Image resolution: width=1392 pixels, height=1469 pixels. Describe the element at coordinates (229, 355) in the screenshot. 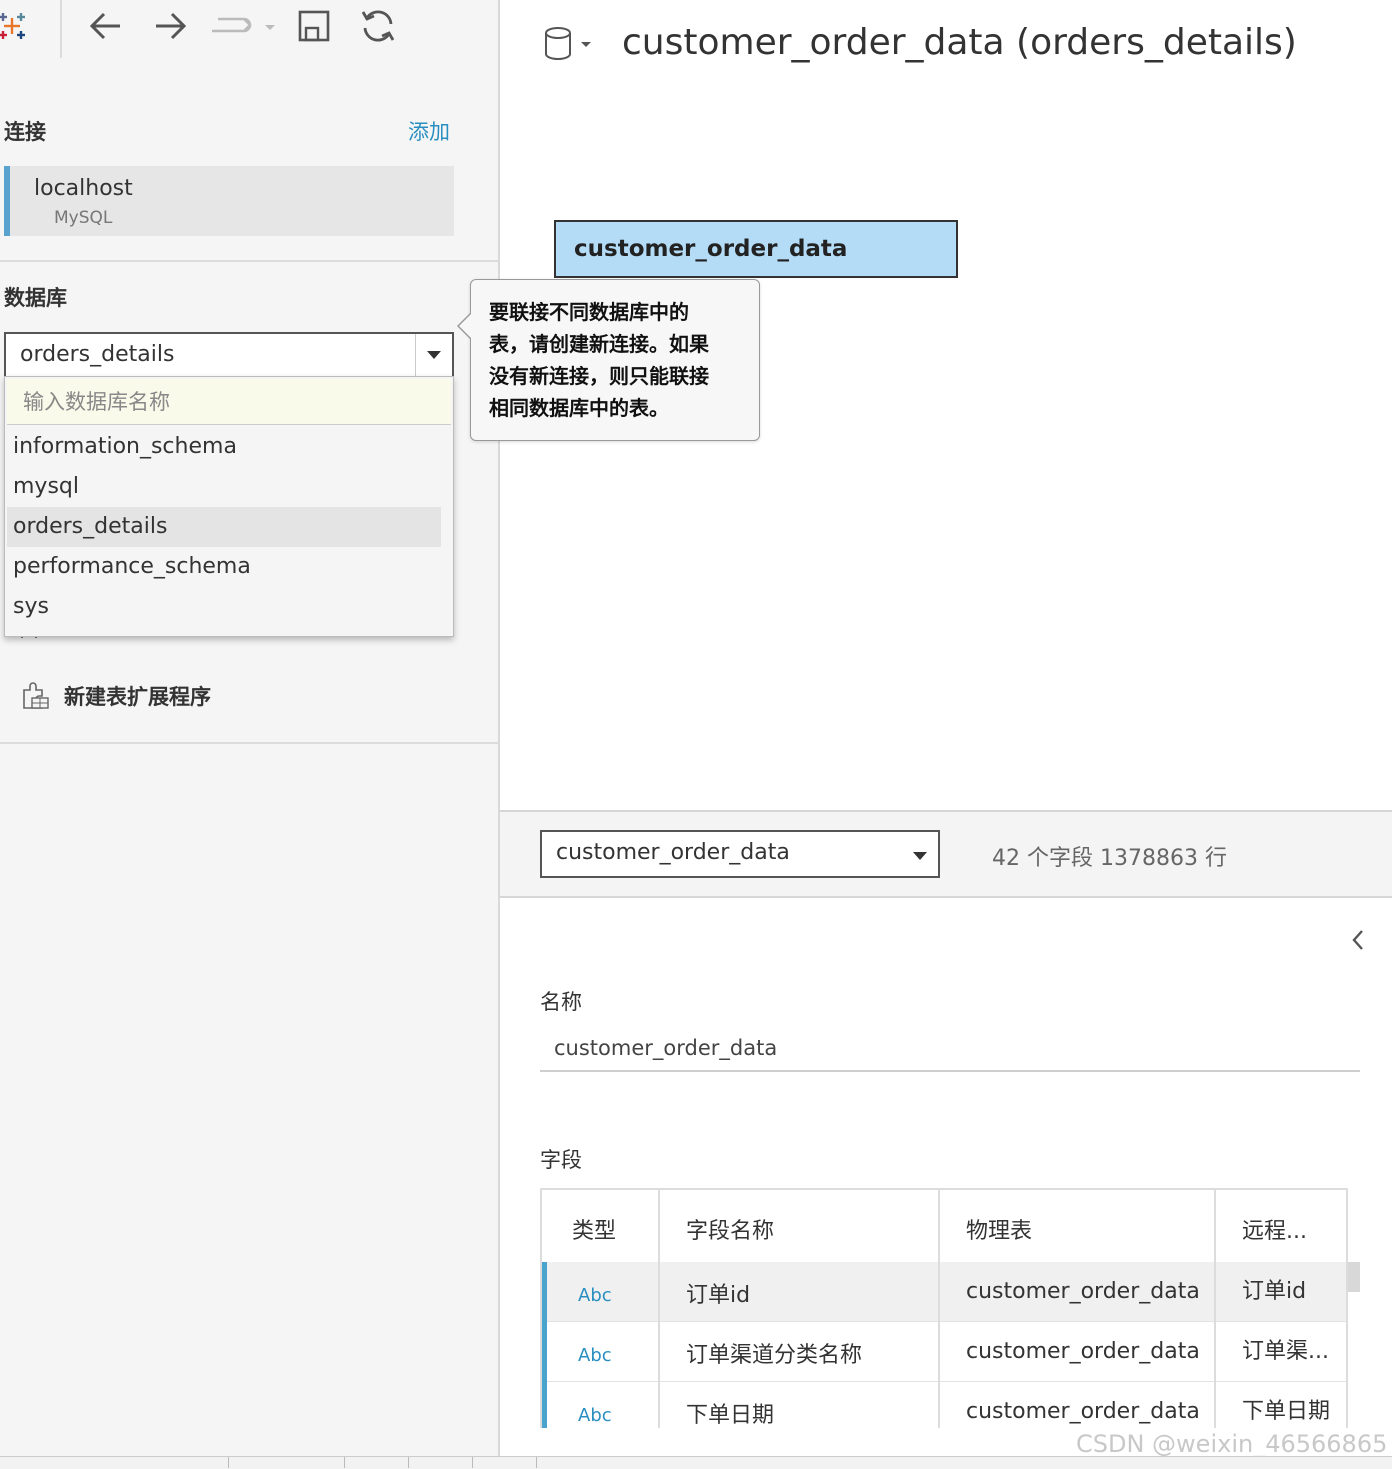

I see `database-select: orders_details` at that location.